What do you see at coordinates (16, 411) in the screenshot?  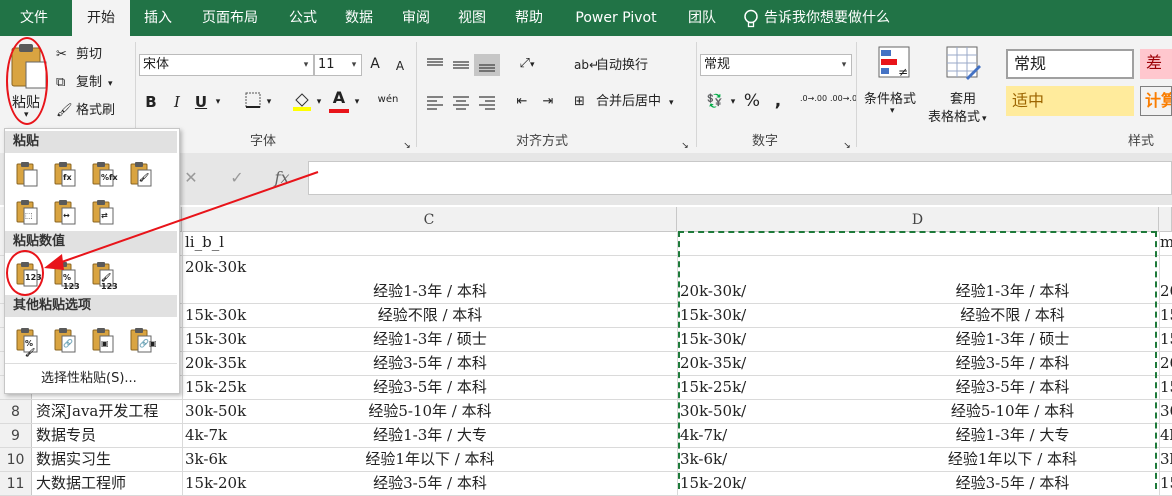 I see `row-header: 8` at bounding box center [16, 411].